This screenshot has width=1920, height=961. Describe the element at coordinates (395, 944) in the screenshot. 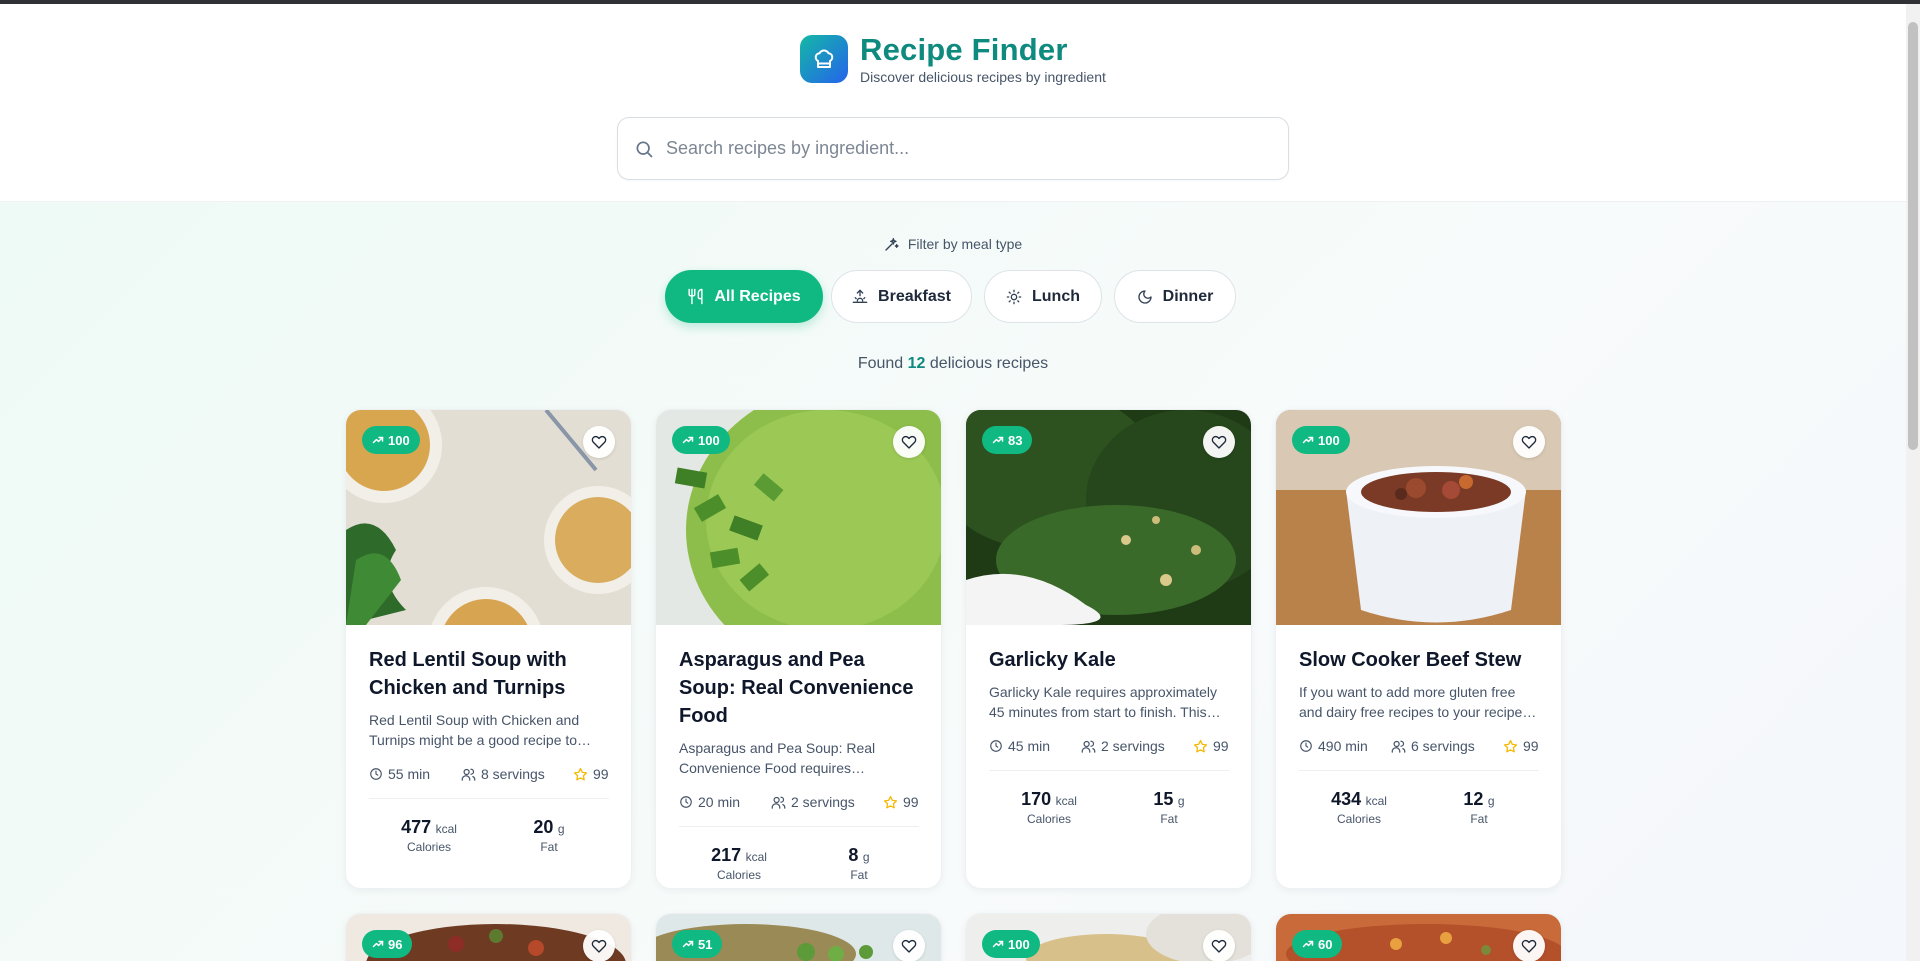

I see `score-value: 96` at that location.